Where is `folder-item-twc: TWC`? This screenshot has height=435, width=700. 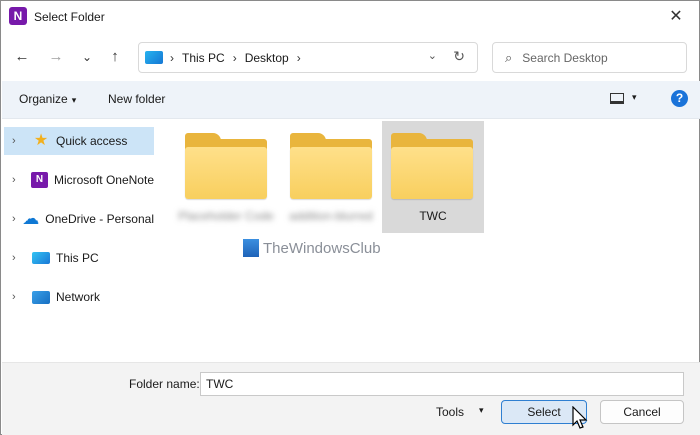 folder-item-twc: TWC is located at coordinates (433, 177).